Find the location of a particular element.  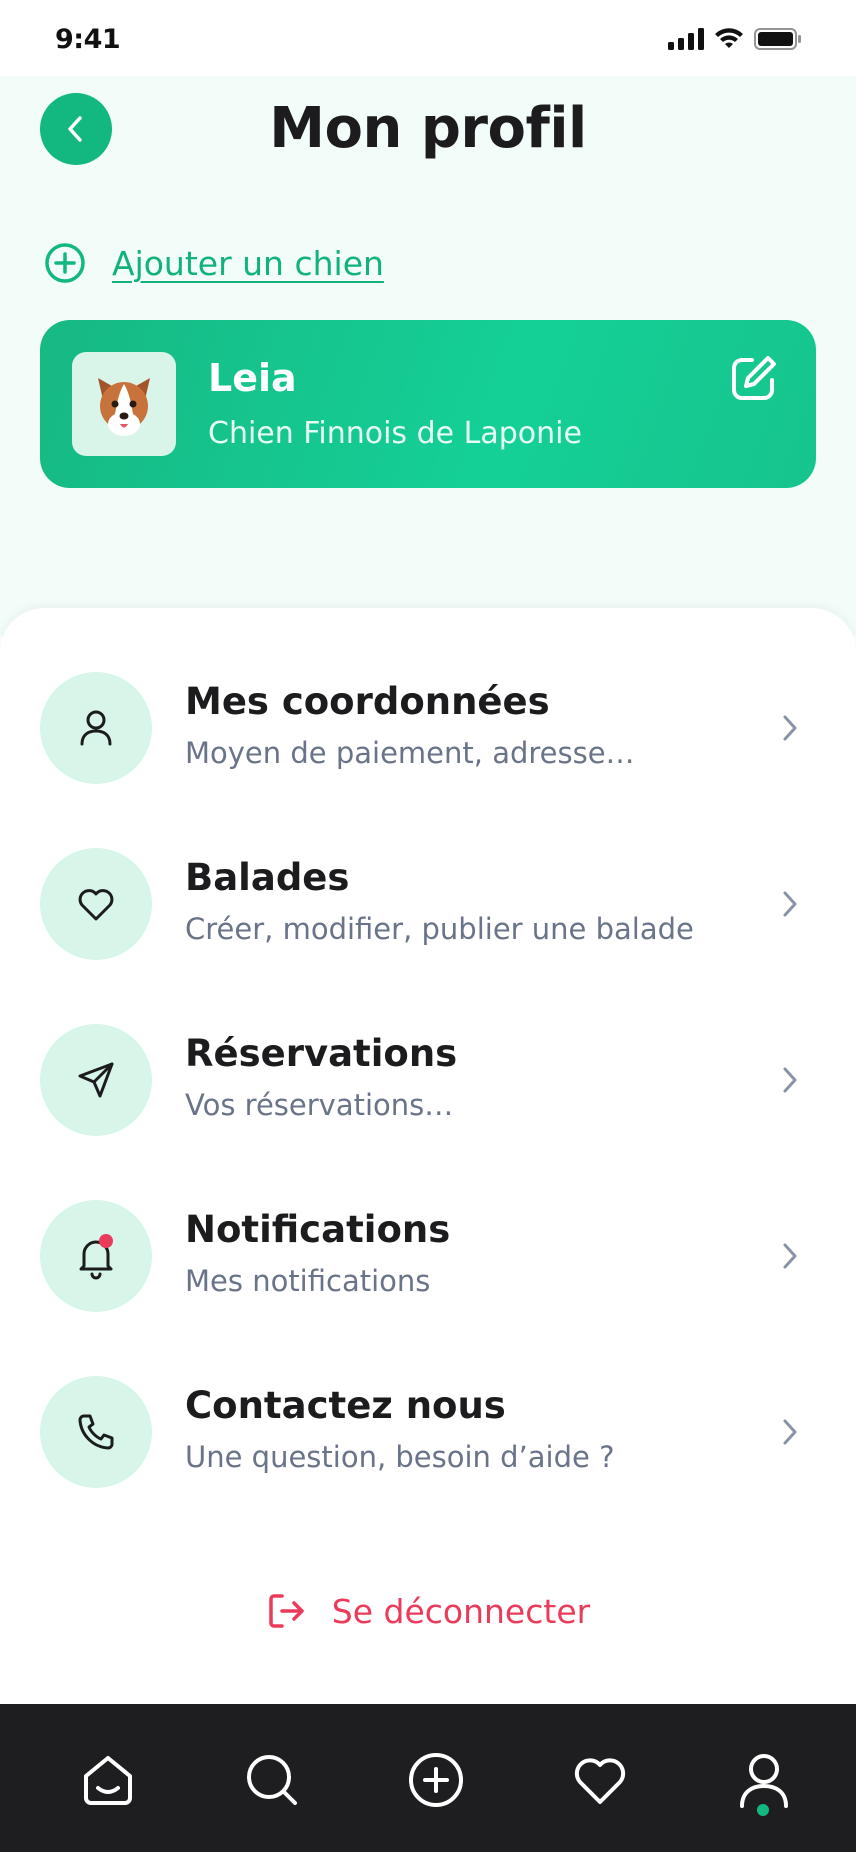

search-icon is located at coordinates (272, 1780).